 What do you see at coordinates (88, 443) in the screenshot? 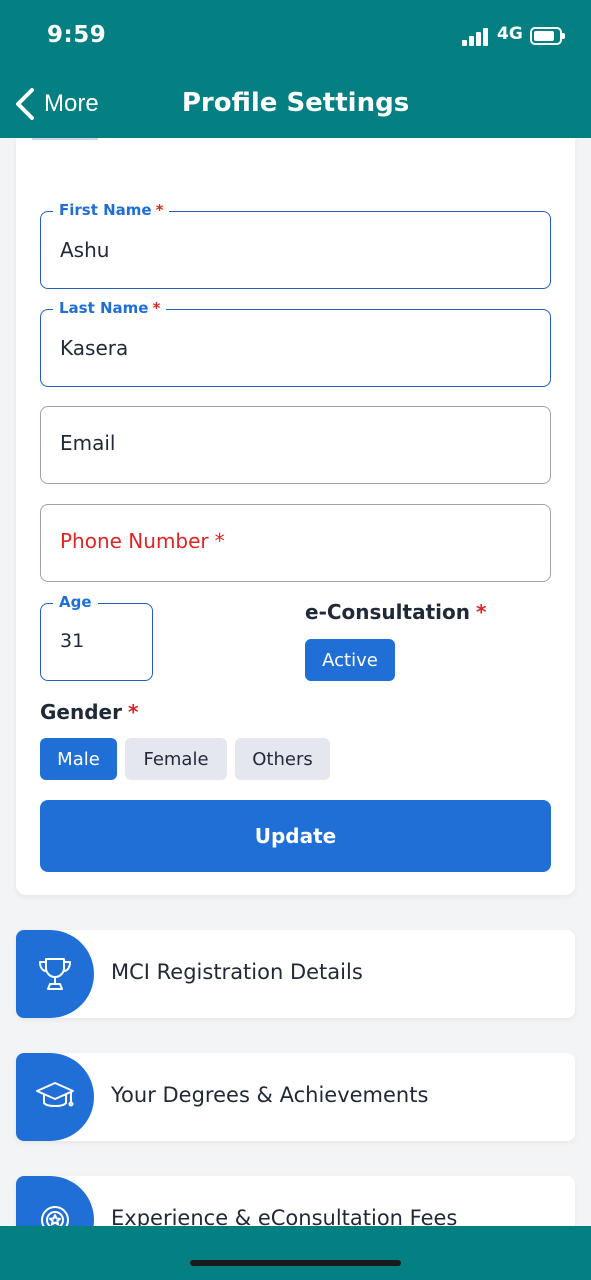
I see `email-placeholder: Email` at bounding box center [88, 443].